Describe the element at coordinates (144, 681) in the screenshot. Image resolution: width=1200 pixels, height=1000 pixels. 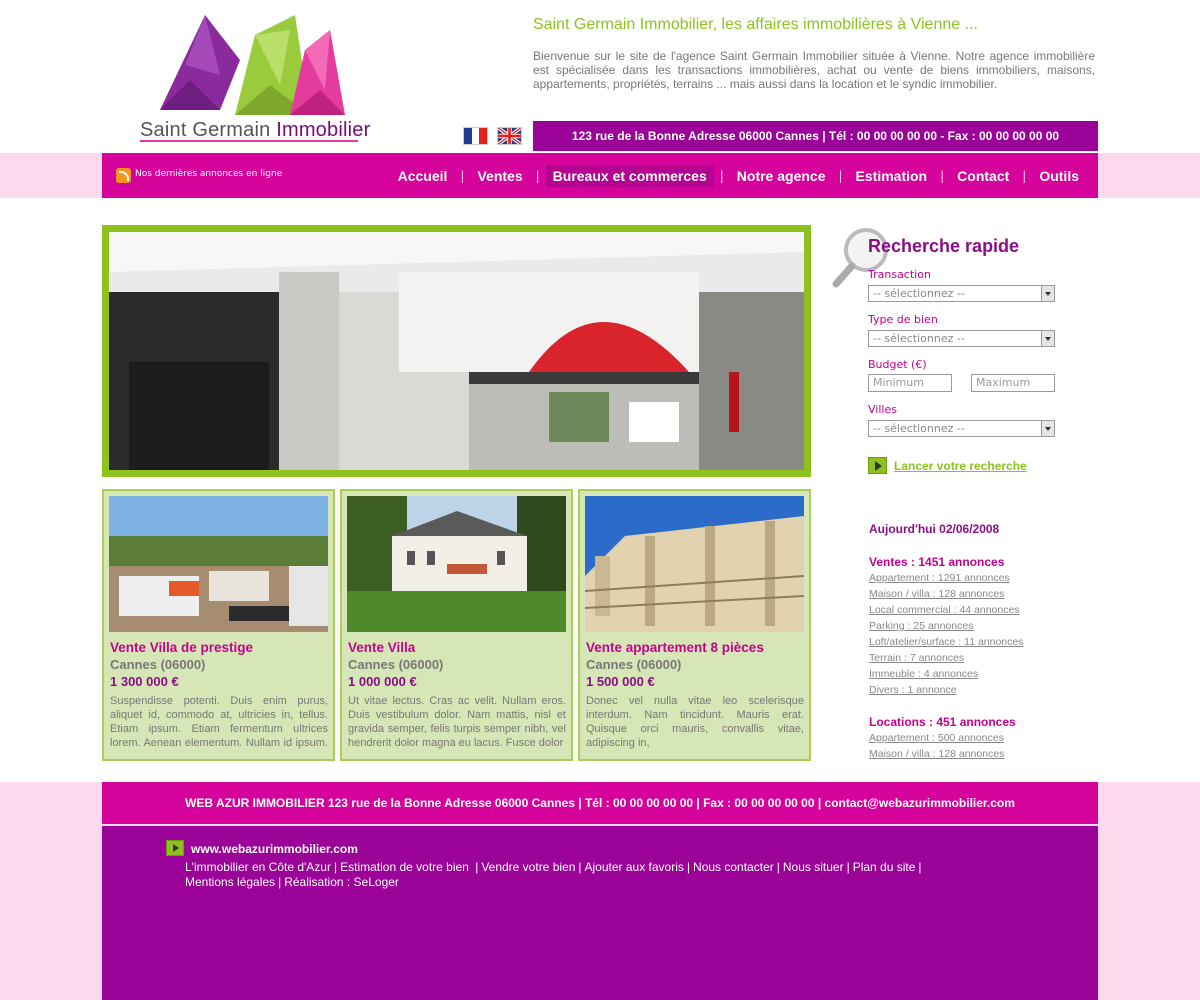
I see `listing-price: 1 300 000 €` at that location.